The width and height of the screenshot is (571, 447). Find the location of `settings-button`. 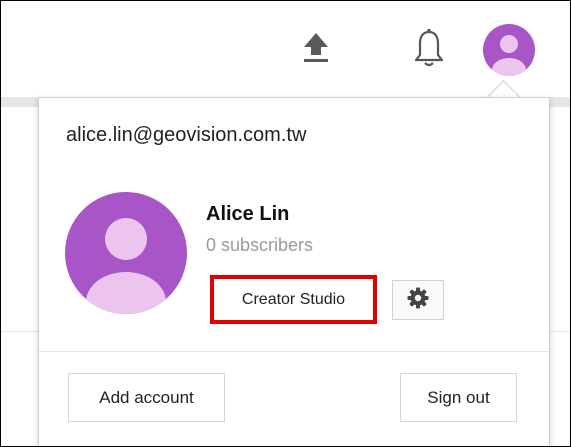

settings-button is located at coordinates (418, 300).